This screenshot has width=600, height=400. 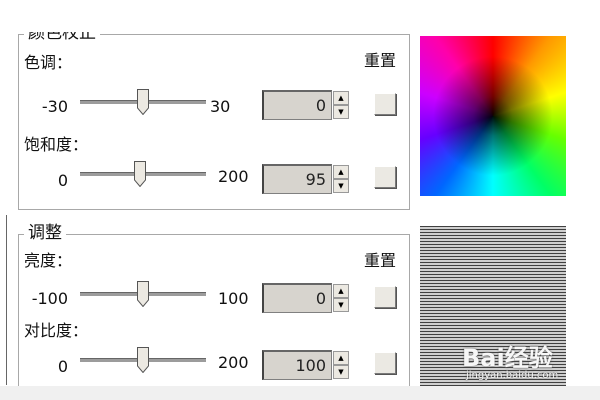 I want to click on watermark-main-text: Bai经验, so click(x=507, y=358).